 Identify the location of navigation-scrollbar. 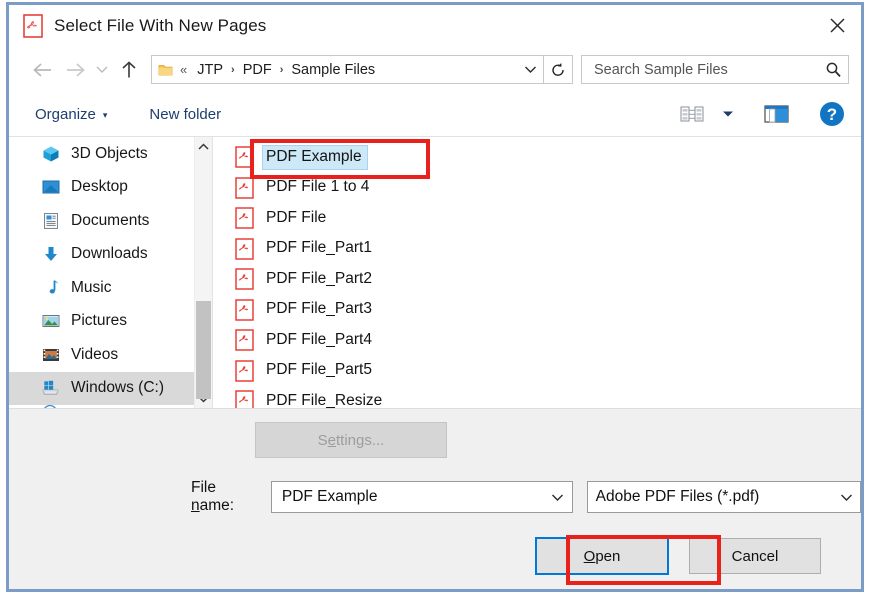
(203, 272).